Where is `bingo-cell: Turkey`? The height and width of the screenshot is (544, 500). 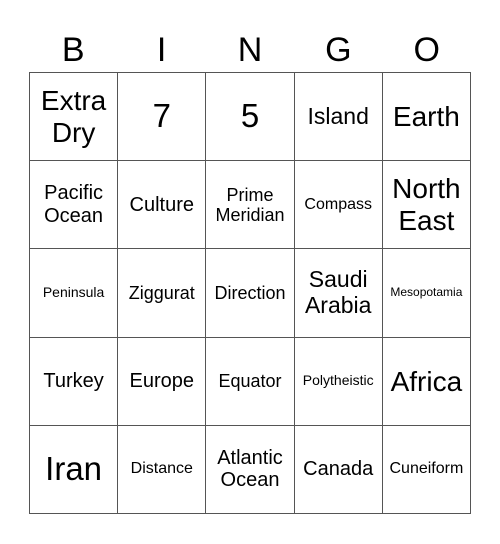 bingo-cell: Turkey is located at coordinates (74, 381).